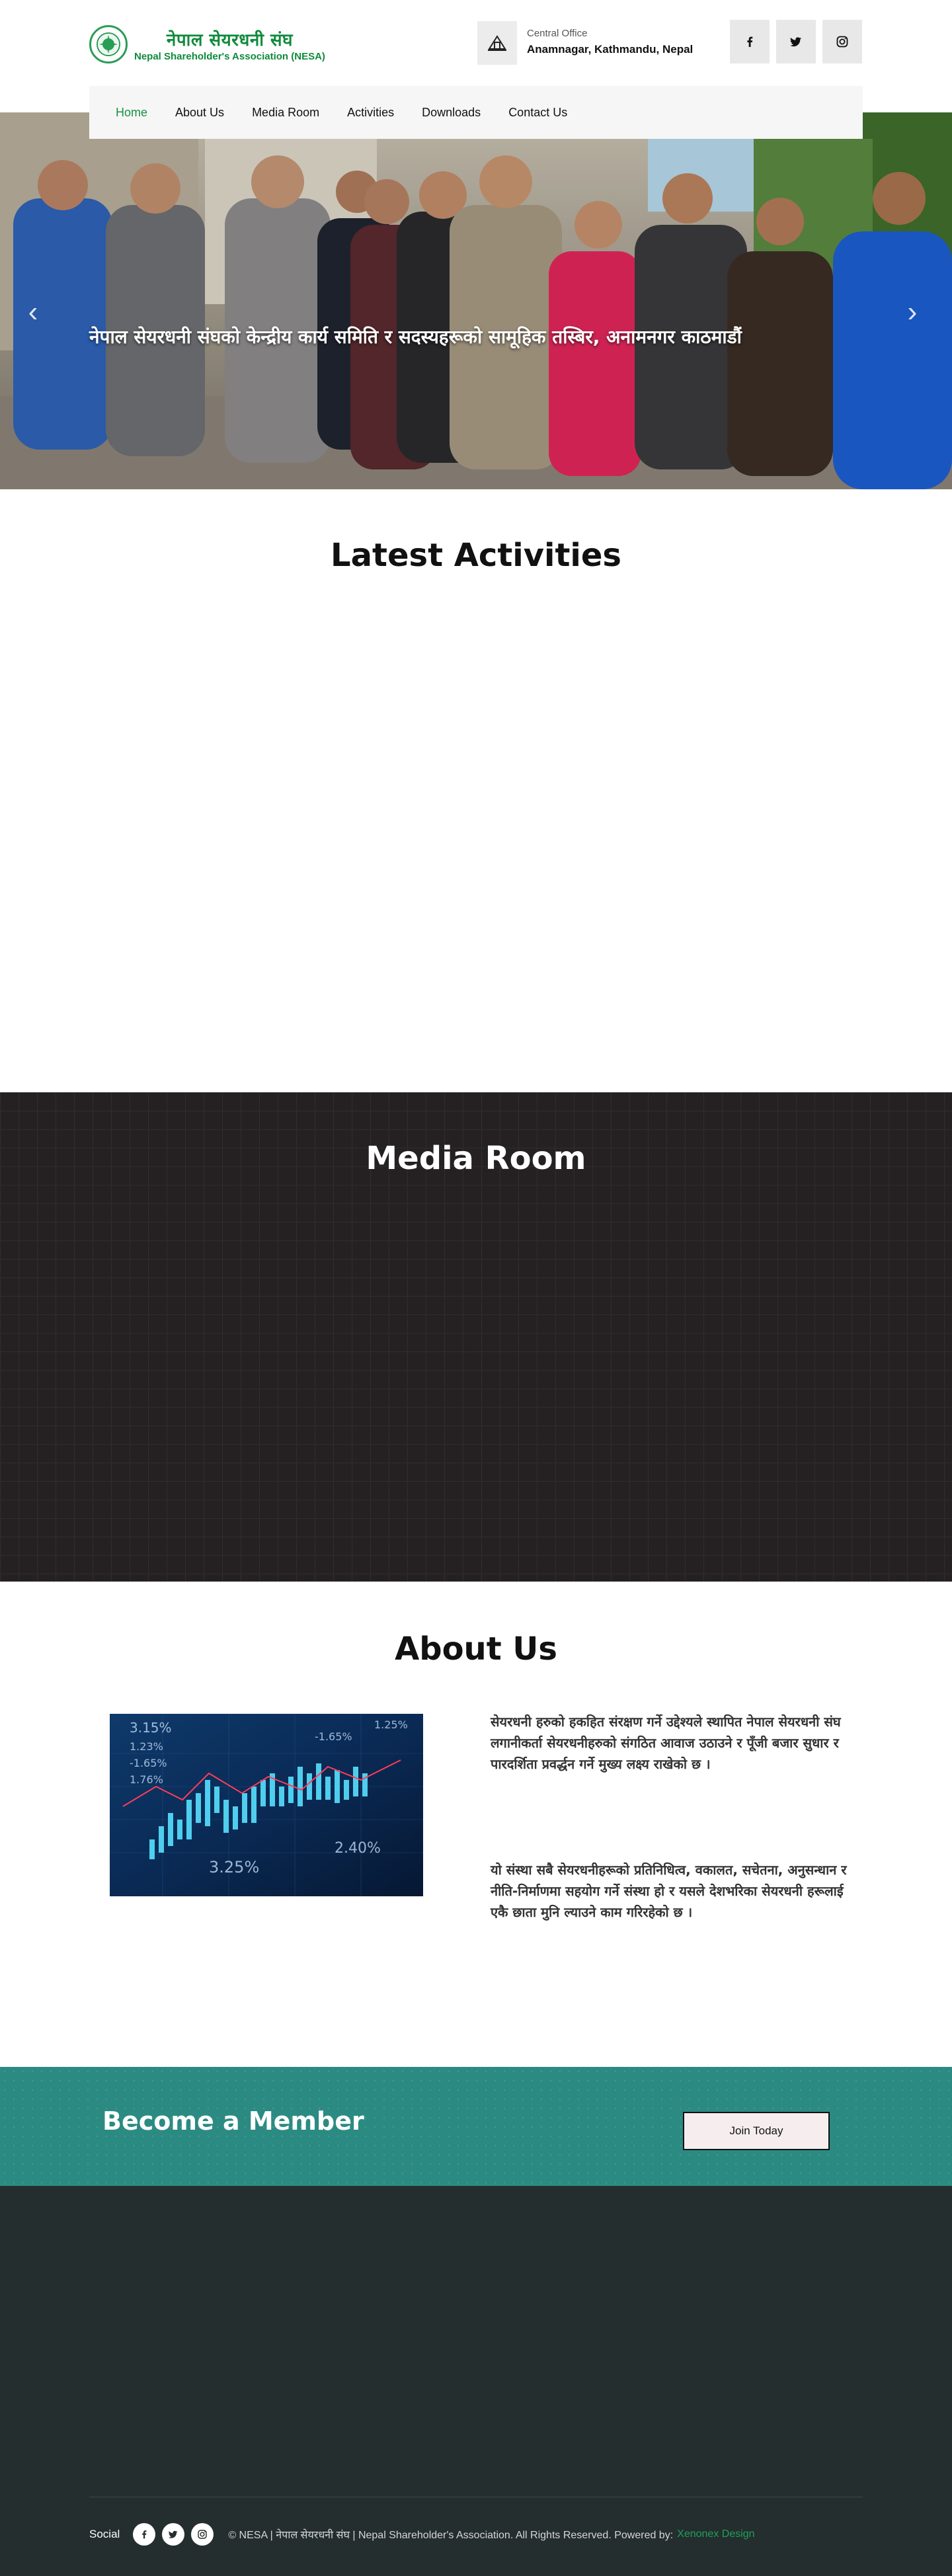 The width and height of the screenshot is (952, 2576). What do you see at coordinates (233, 2121) in the screenshot?
I see `become-member-title: Become a Member` at bounding box center [233, 2121].